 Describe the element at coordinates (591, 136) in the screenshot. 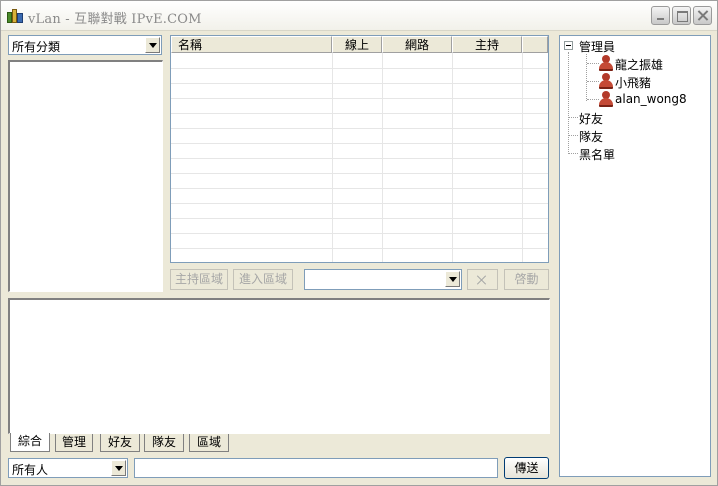

I see `tree-group-teammates: 隊友` at that location.